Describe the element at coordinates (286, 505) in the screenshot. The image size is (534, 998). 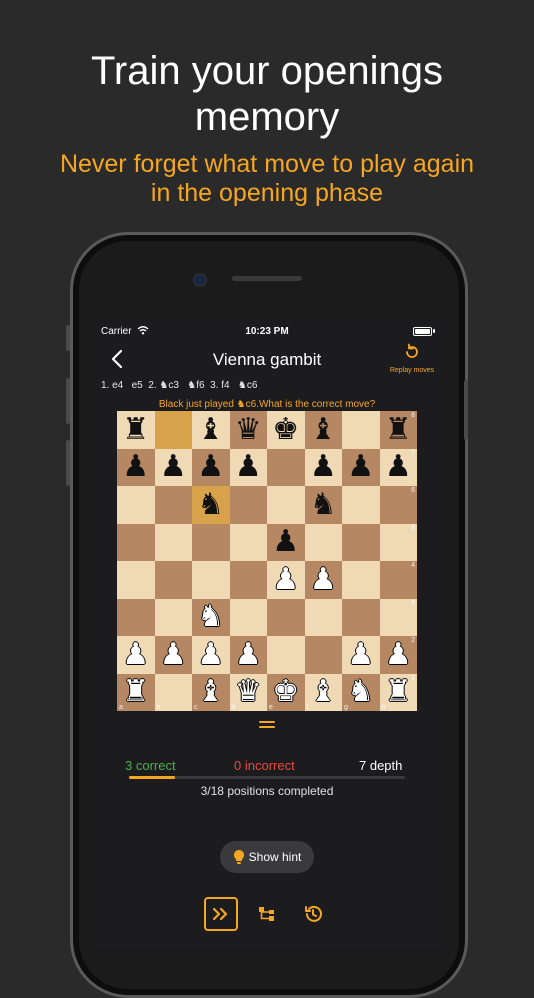
I see `square-e6` at that location.